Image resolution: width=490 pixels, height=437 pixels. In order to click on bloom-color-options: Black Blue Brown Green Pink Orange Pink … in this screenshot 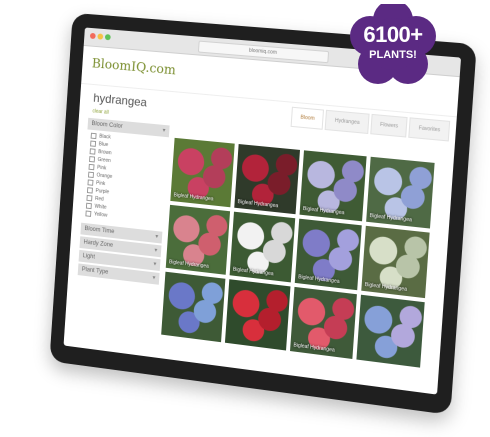, I will do `click(125, 178)`.